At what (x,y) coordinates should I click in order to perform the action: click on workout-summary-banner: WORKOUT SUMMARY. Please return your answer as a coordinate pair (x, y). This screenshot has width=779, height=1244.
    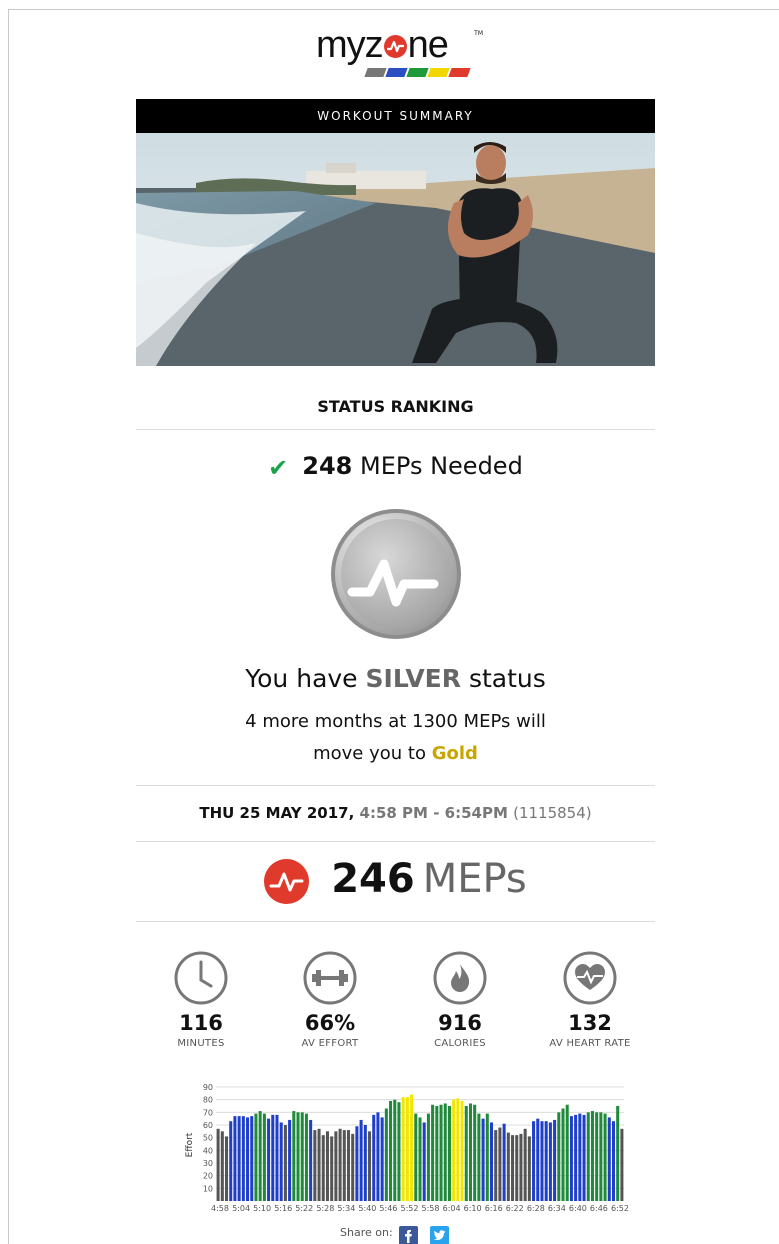
    Looking at the image, I should click on (395, 116).